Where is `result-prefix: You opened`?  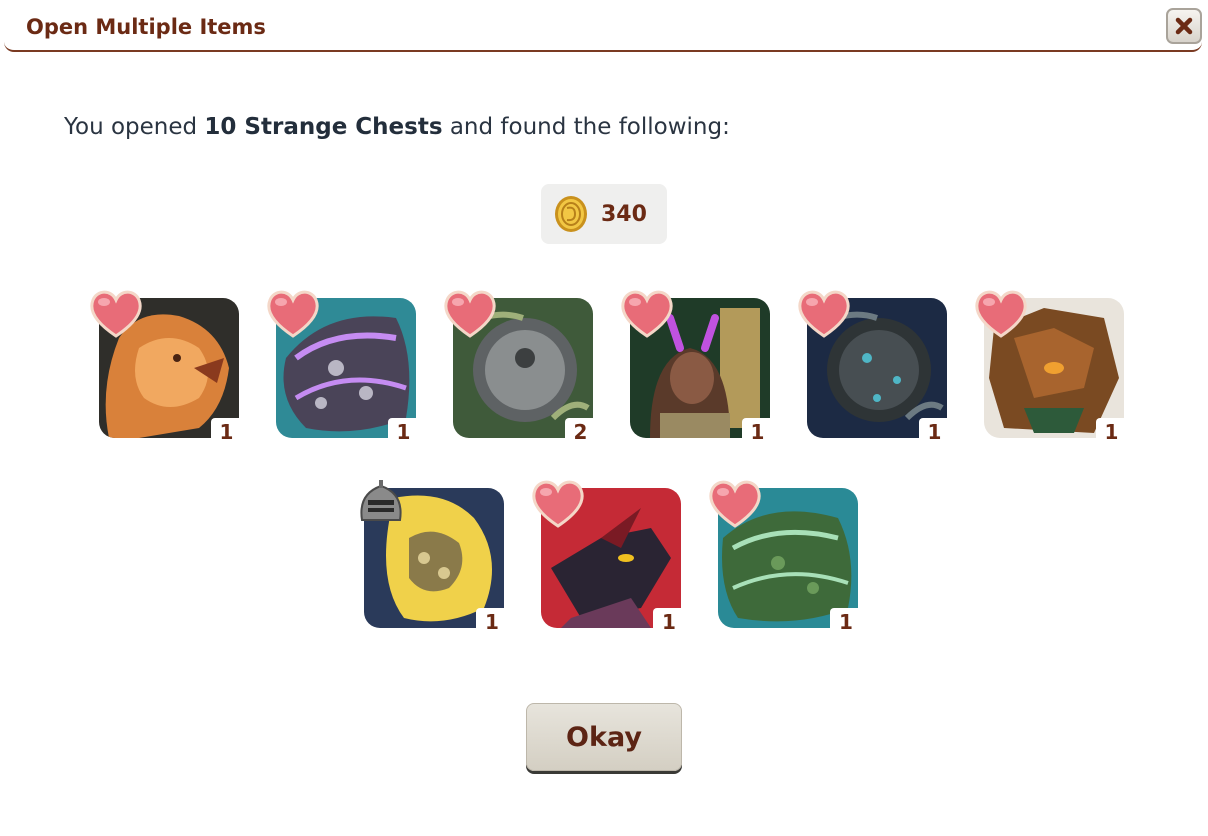
result-prefix: You opened is located at coordinates (134, 127).